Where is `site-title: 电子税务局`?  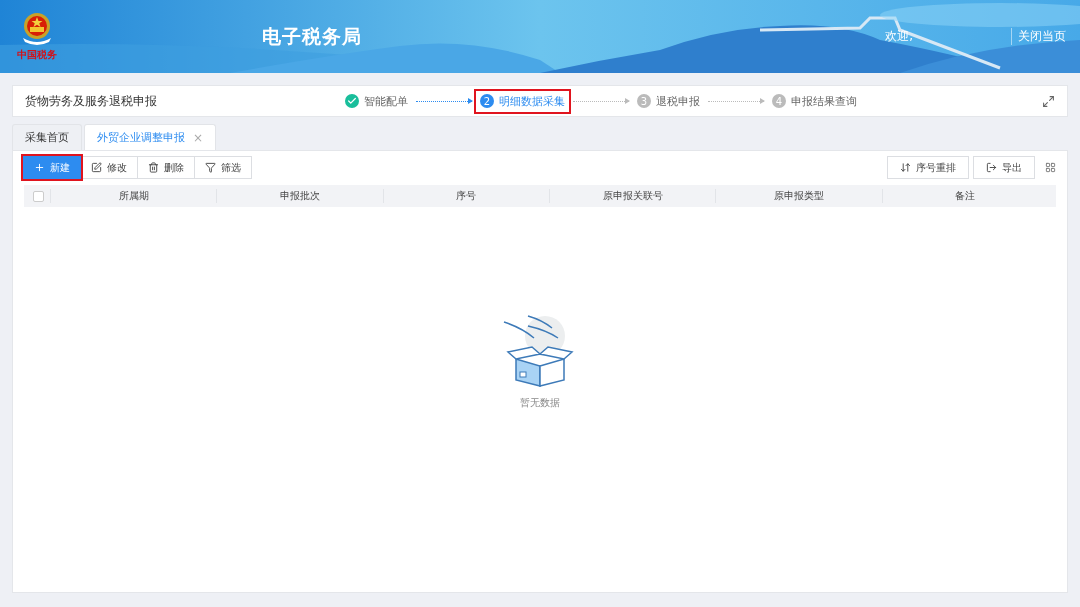 site-title: 电子税务局 is located at coordinates (312, 36).